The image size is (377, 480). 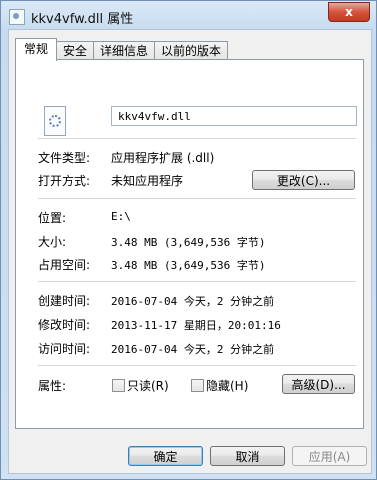 What do you see at coordinates (329, 456) in the screenshot?
I see `apply-button: 应用(A)` at bounding box center [329, 456].